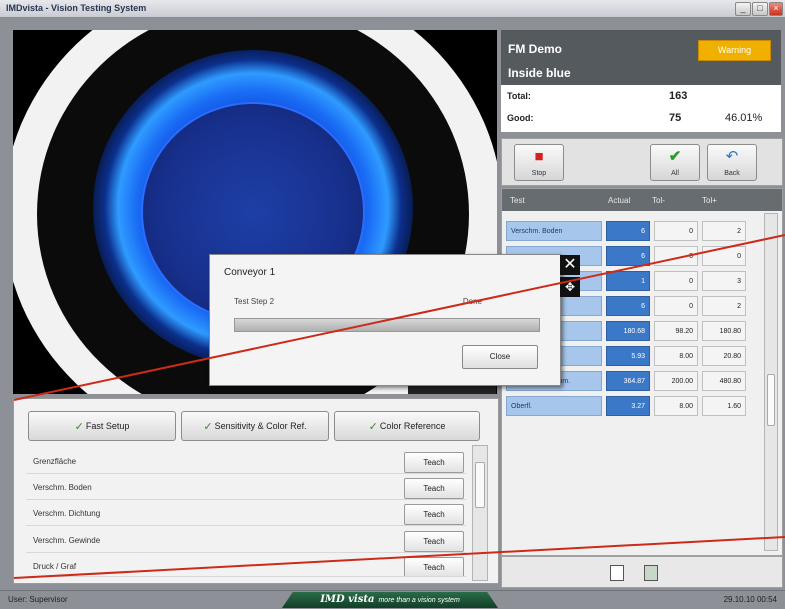 The width and height of the screenshot is (785, 609). I want to click on dialog-progress-bar, so click(387, 325).